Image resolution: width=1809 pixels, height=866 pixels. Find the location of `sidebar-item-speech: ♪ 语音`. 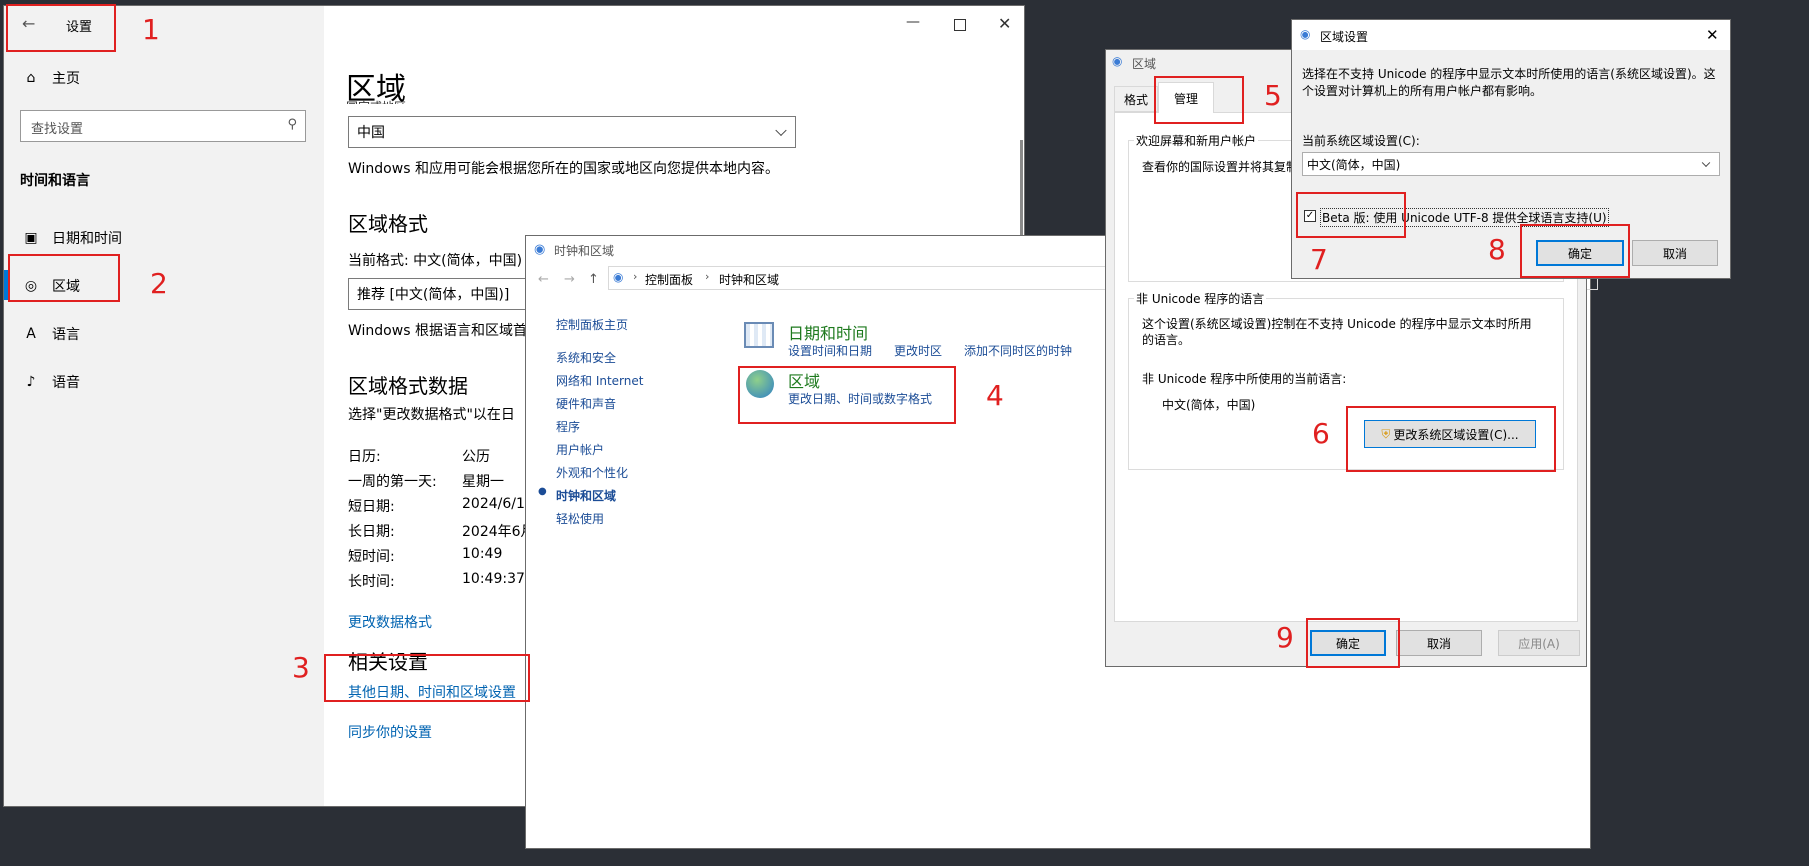

sidebar-item-speech: ♪ 语音 is located at coordinates (52, 382).